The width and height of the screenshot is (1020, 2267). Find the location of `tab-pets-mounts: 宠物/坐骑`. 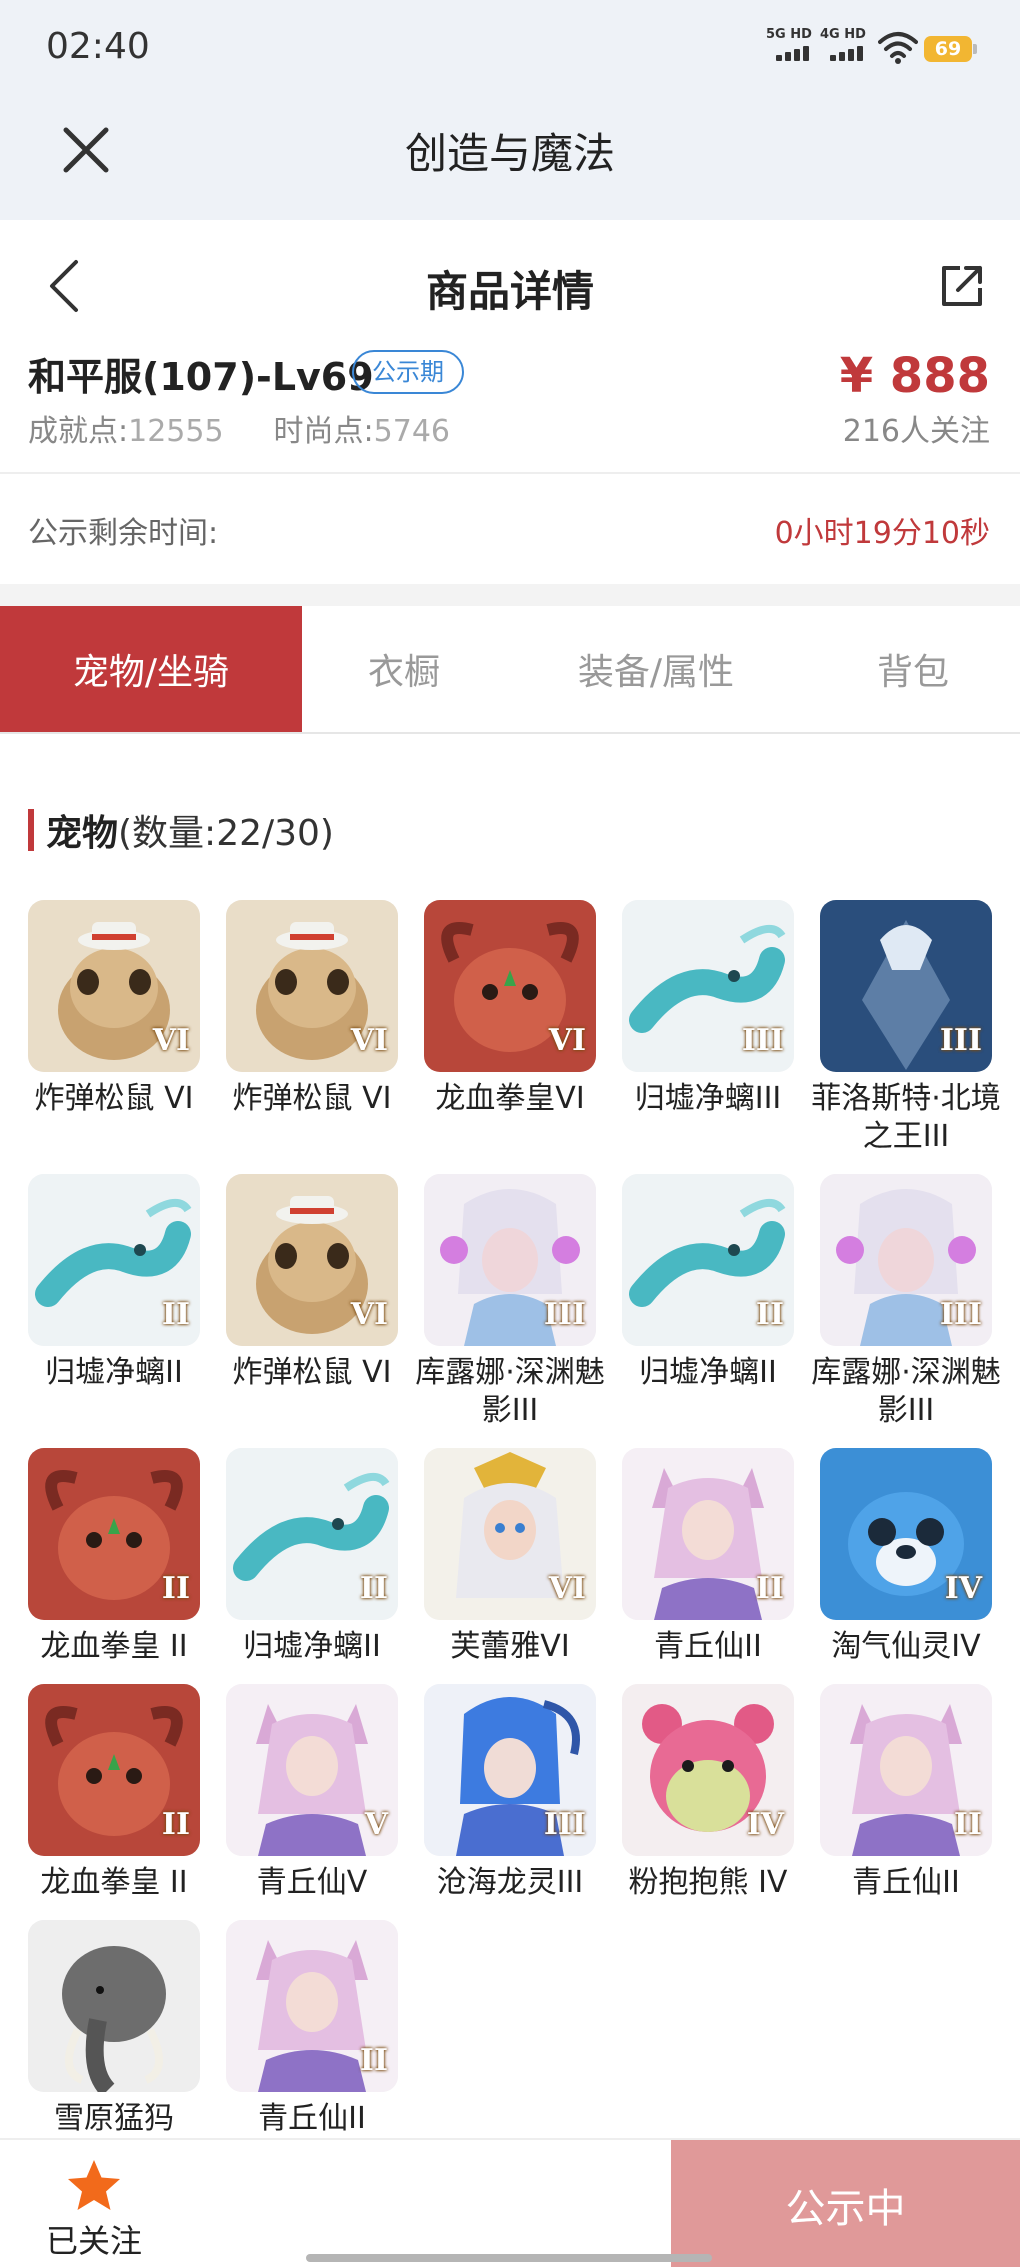

tab-pets-mounts: 宠物/坐骑 is located at coordinates (151, 669).